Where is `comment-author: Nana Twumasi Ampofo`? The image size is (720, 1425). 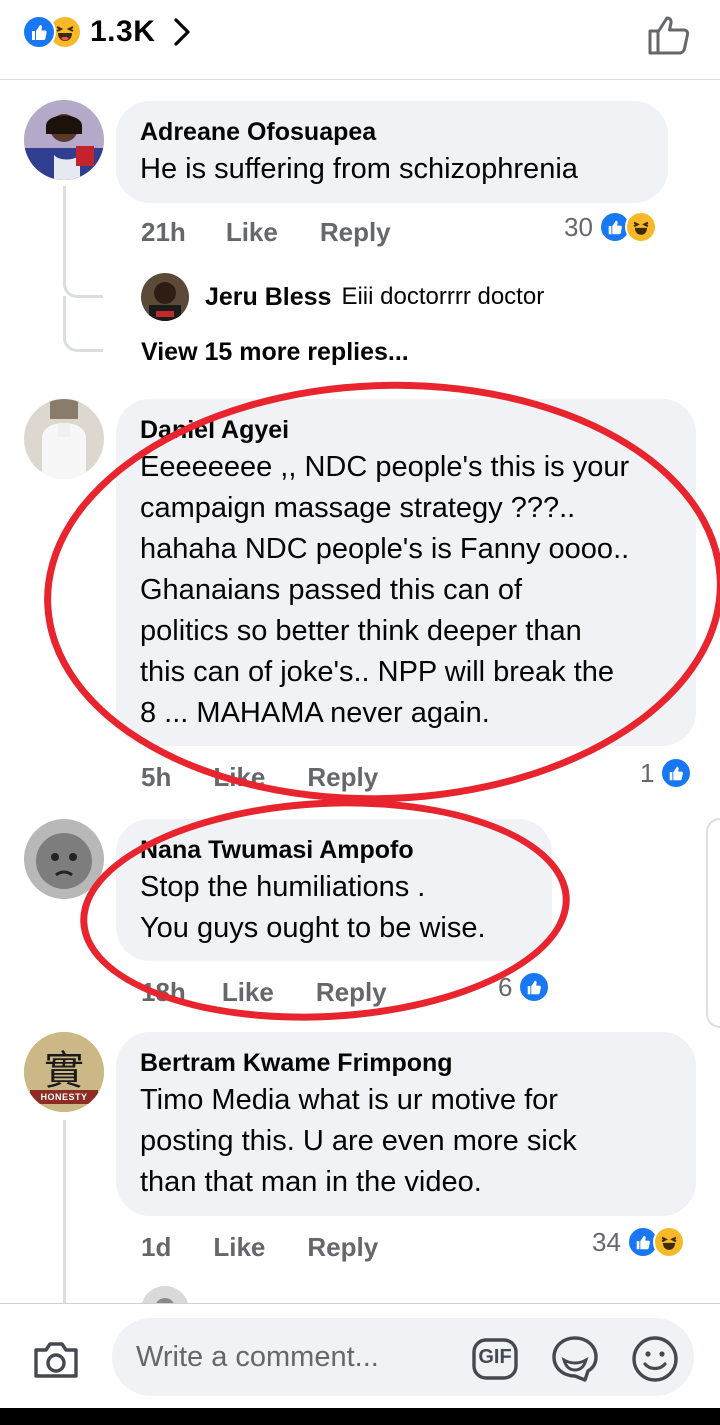 comment-author: Nana Twumasi Ampofo is located at coordinates (334, 850).